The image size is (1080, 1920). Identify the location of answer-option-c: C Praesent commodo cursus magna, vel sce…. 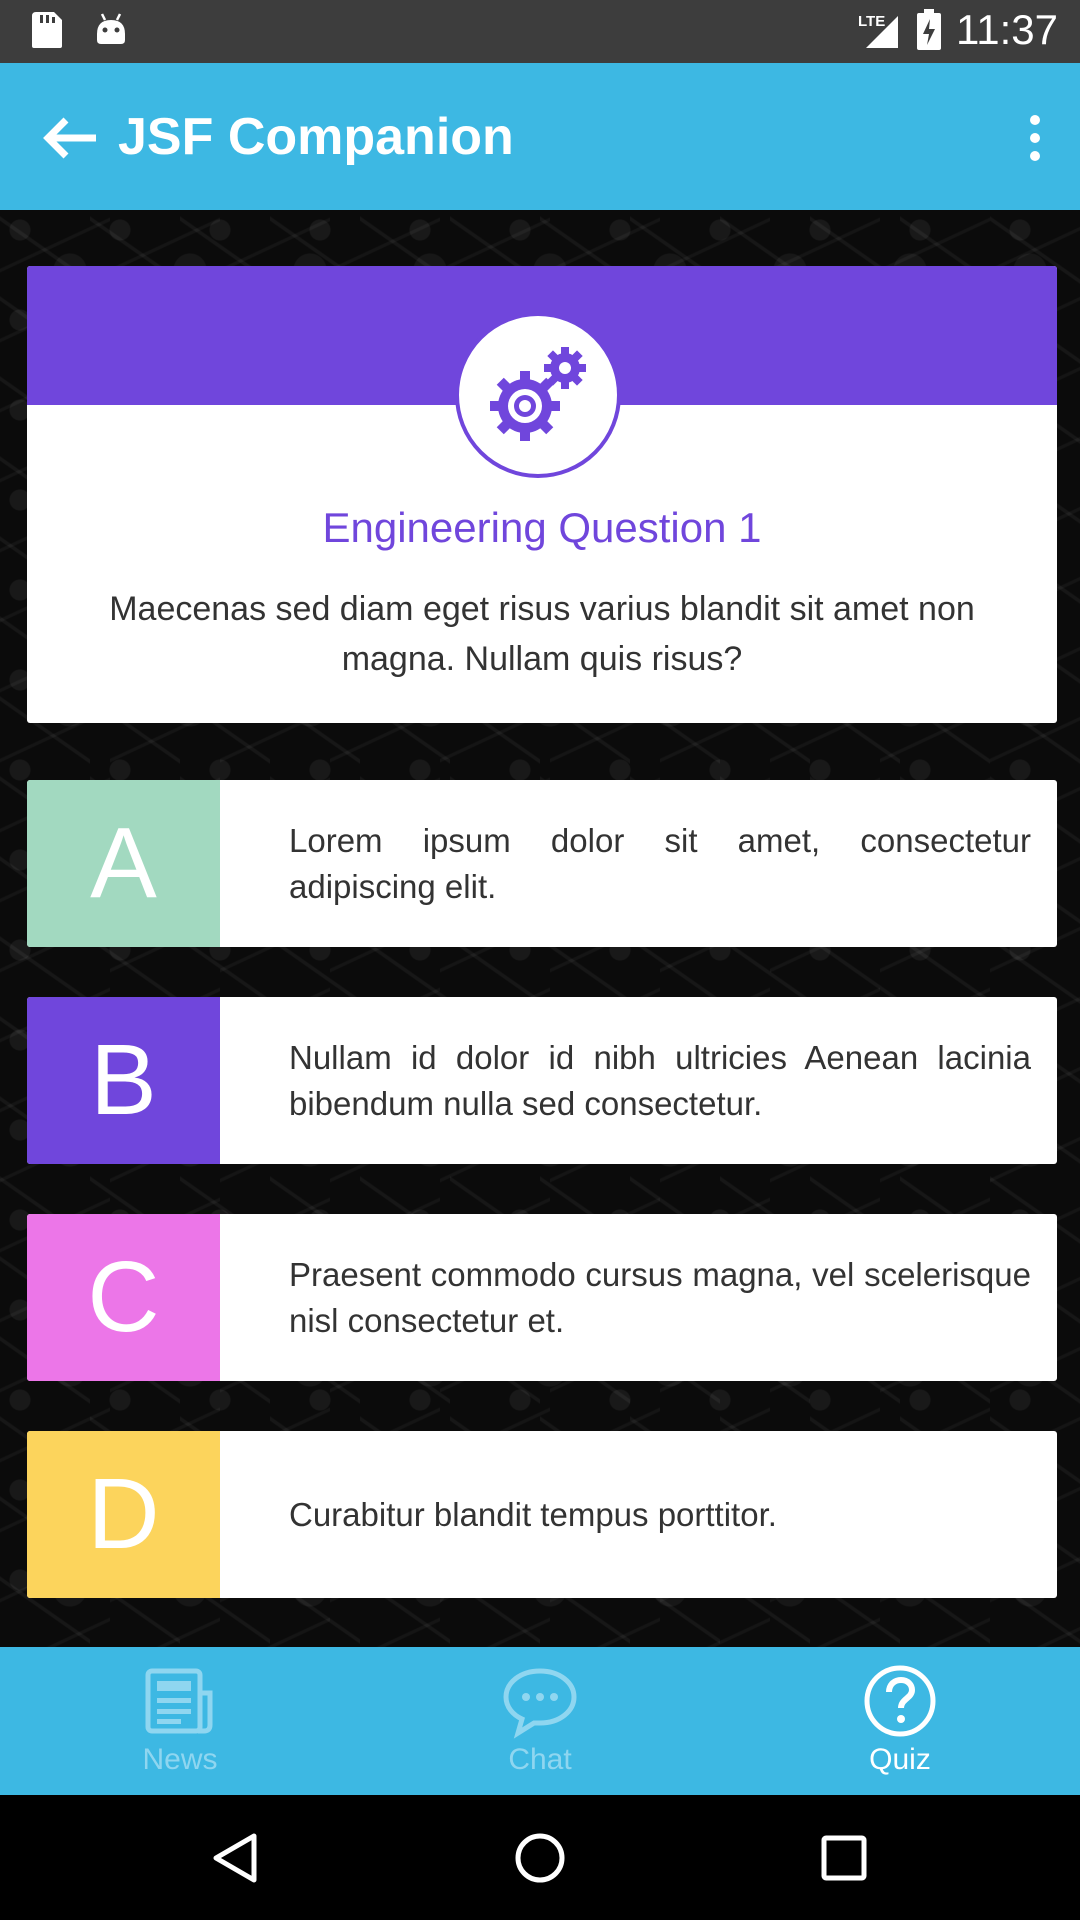
(542, 1297).